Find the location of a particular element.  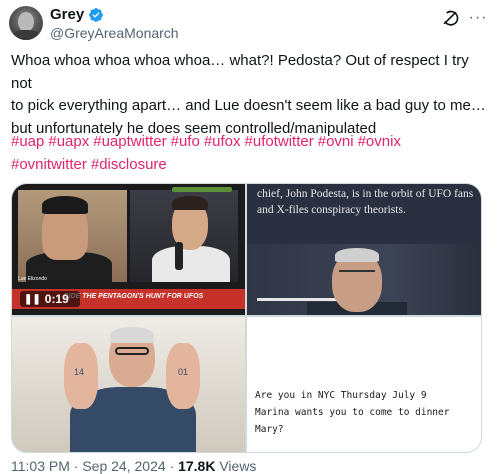

photo-tile: 14 01 is located at coordinates (128, 384).